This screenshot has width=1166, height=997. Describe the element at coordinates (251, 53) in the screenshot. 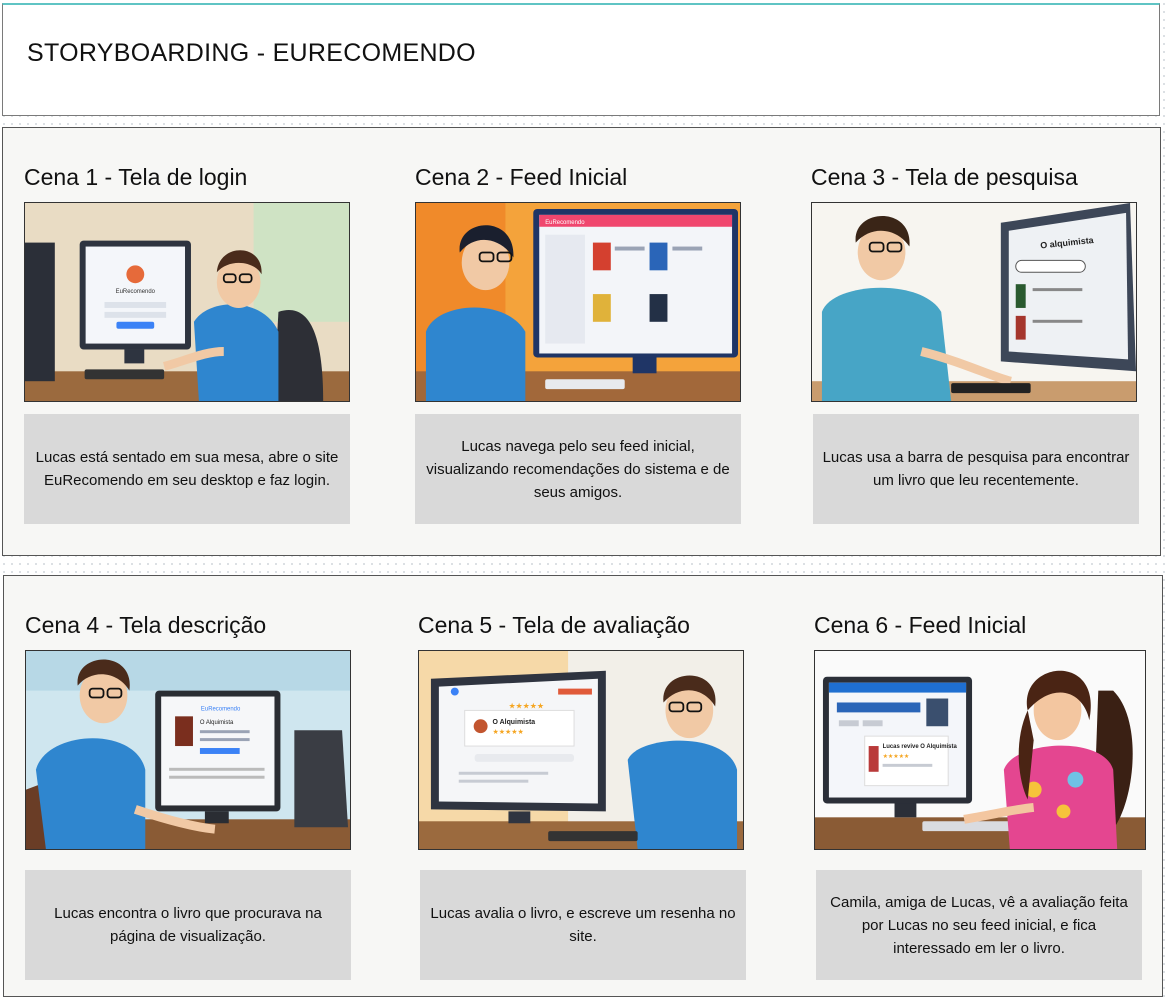

I see `page-title: STORYBOARDING - EURECOMENDO` at that location.